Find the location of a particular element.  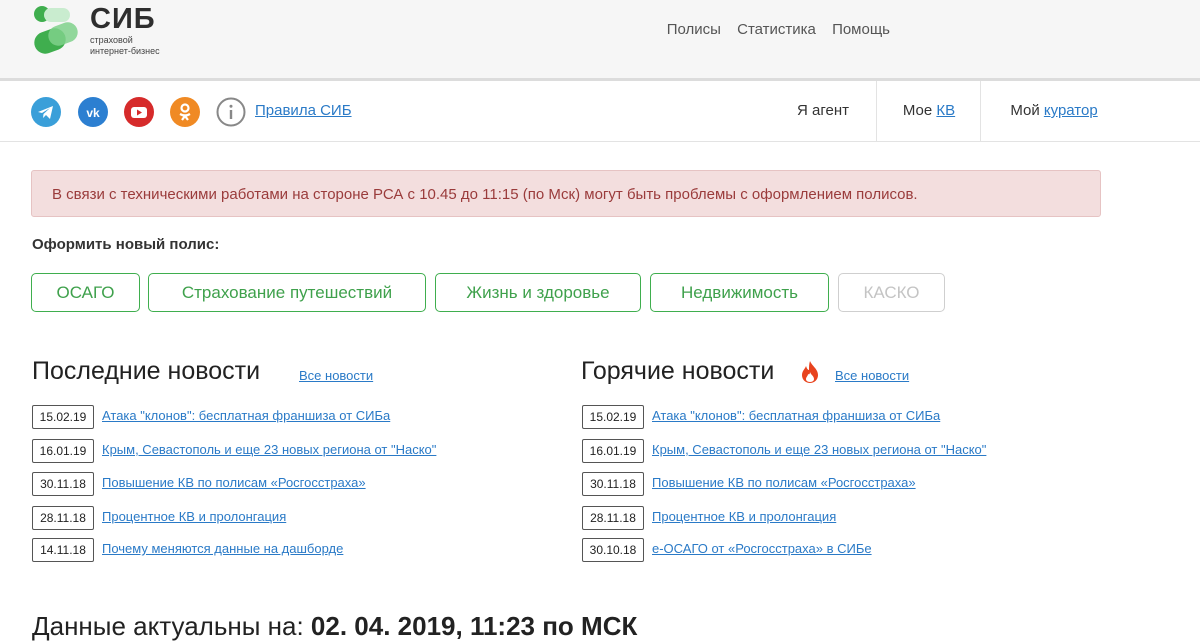

fire-icon is located at coordinates (810, 372).